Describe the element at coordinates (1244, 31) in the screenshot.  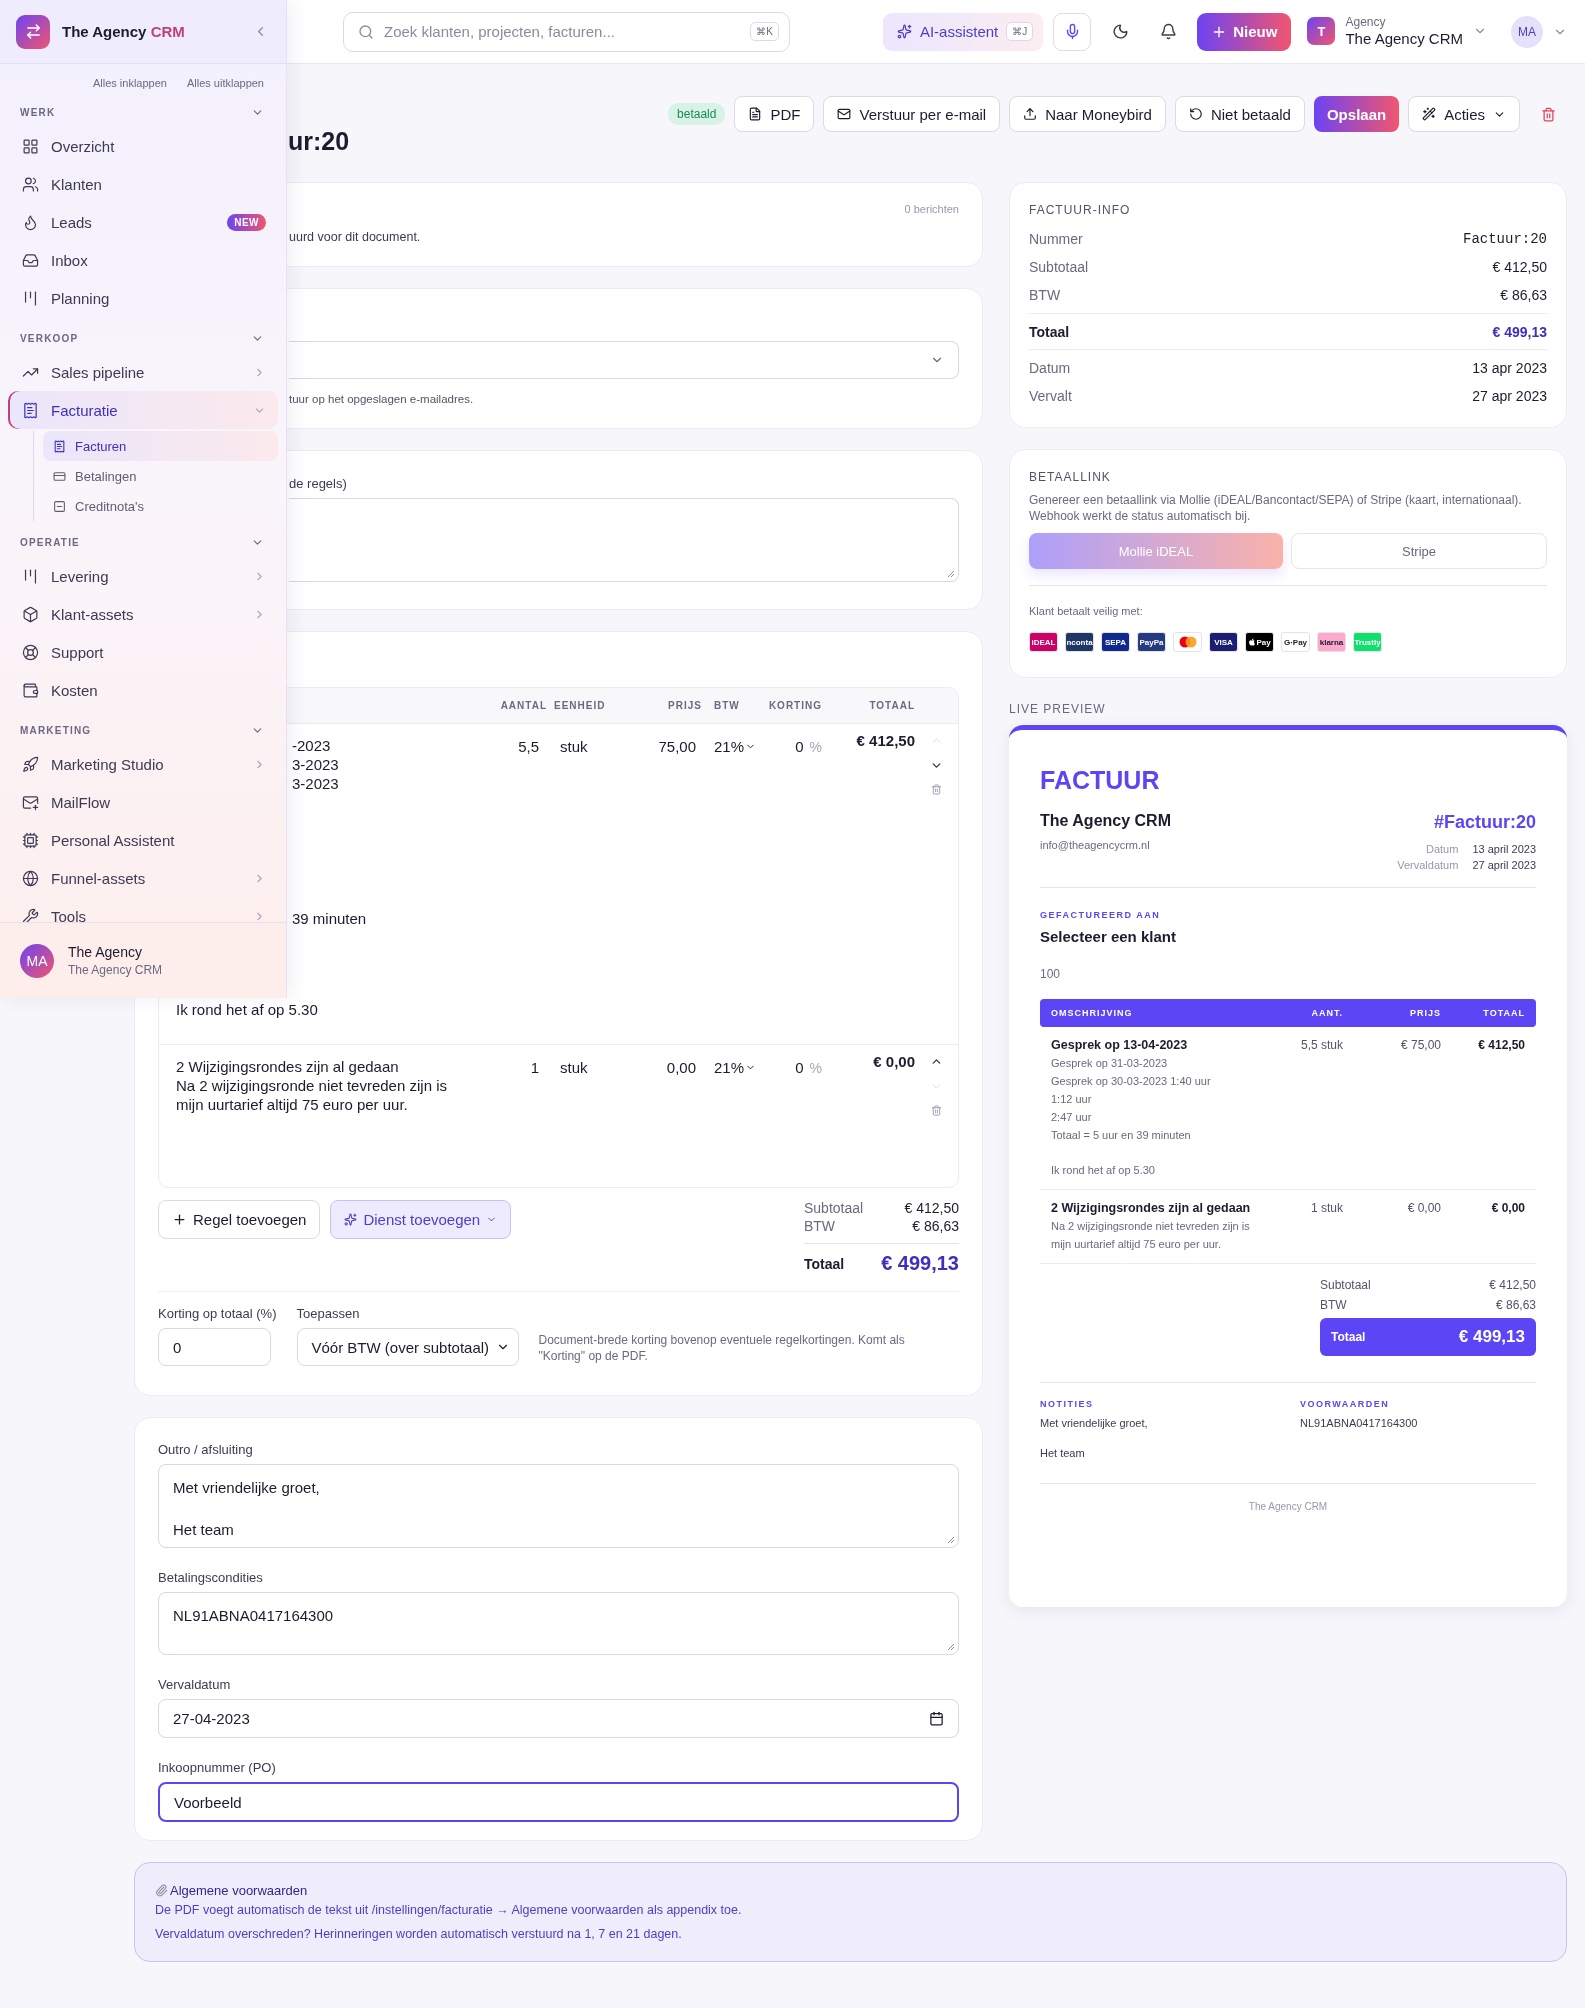
I see `new-button: Nieuw` at that location.